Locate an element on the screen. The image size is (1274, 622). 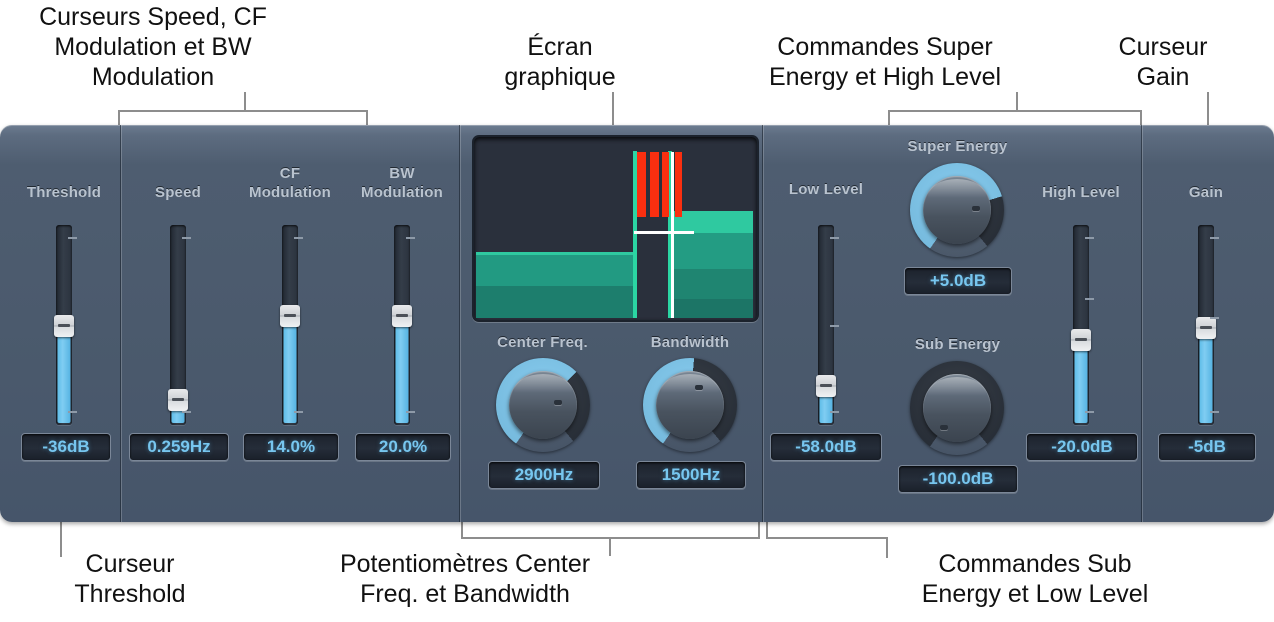
high-level-tick-bottom is located at coordinates (1089, 412).